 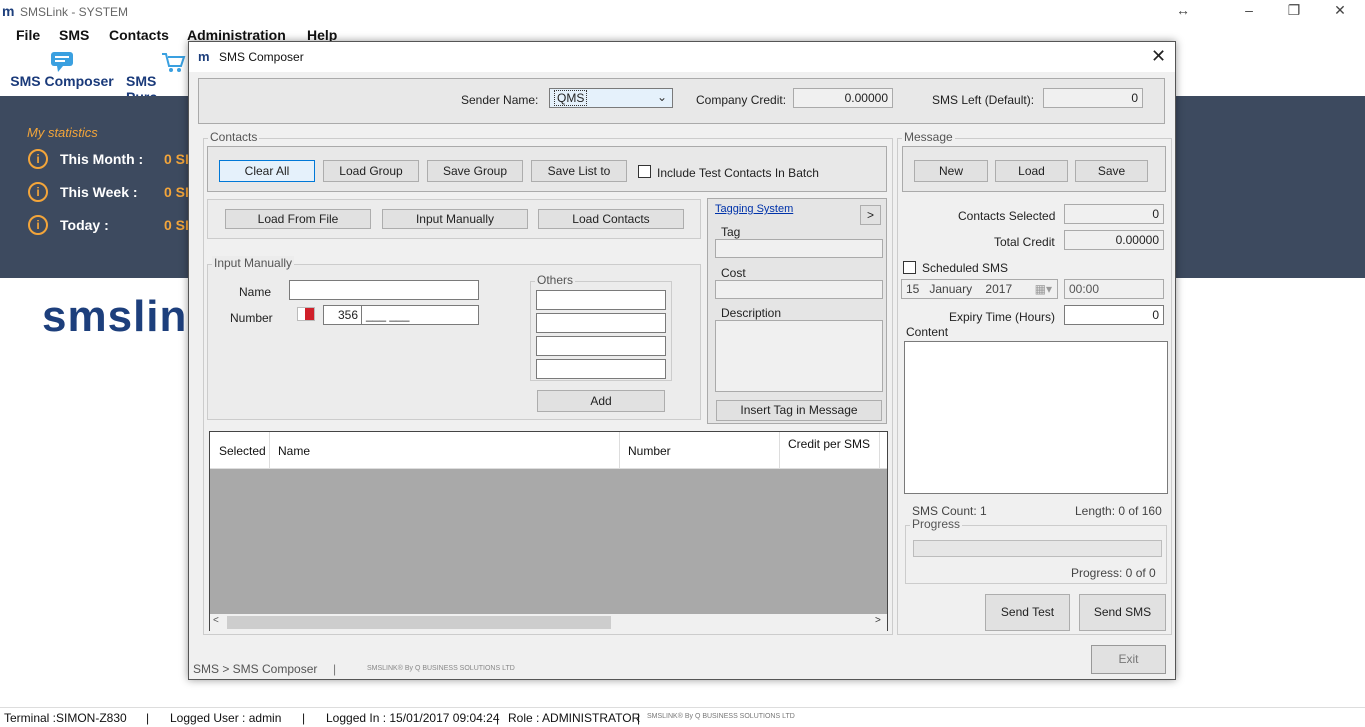 I want to click on load-contacts-button: Load Contacts, so click(x=611, y=219).